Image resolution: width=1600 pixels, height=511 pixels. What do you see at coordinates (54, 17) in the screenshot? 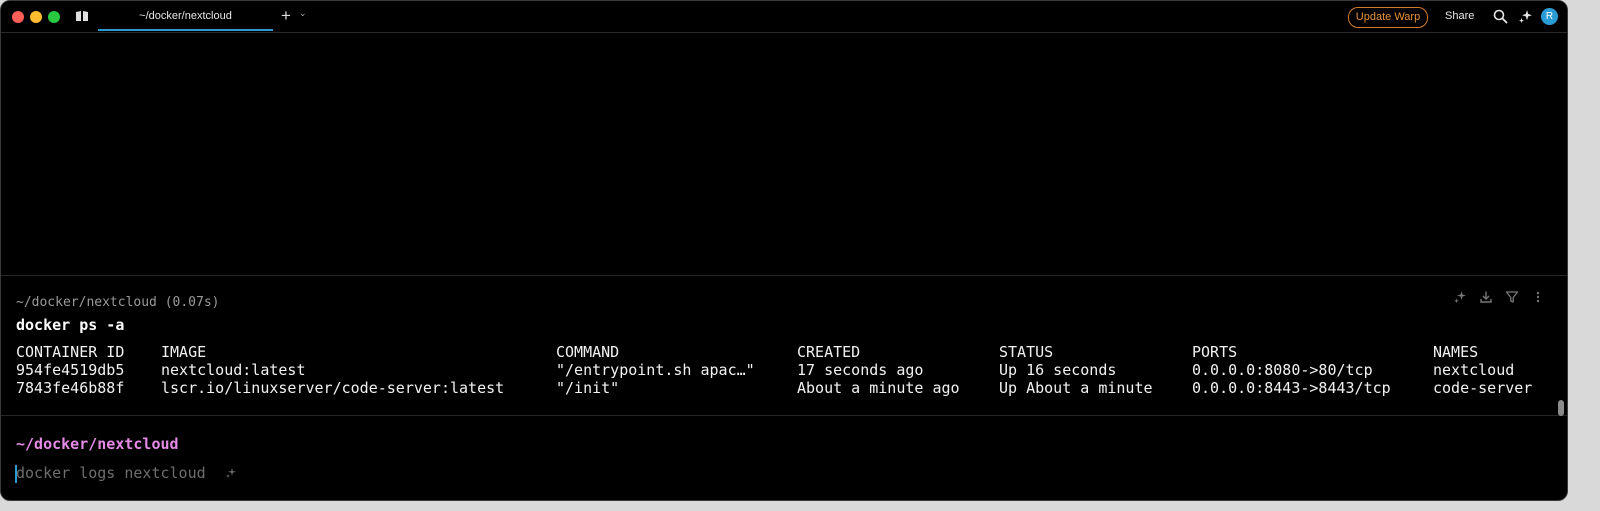
I see `maximize-window-button` at bounding box center [54, 17].